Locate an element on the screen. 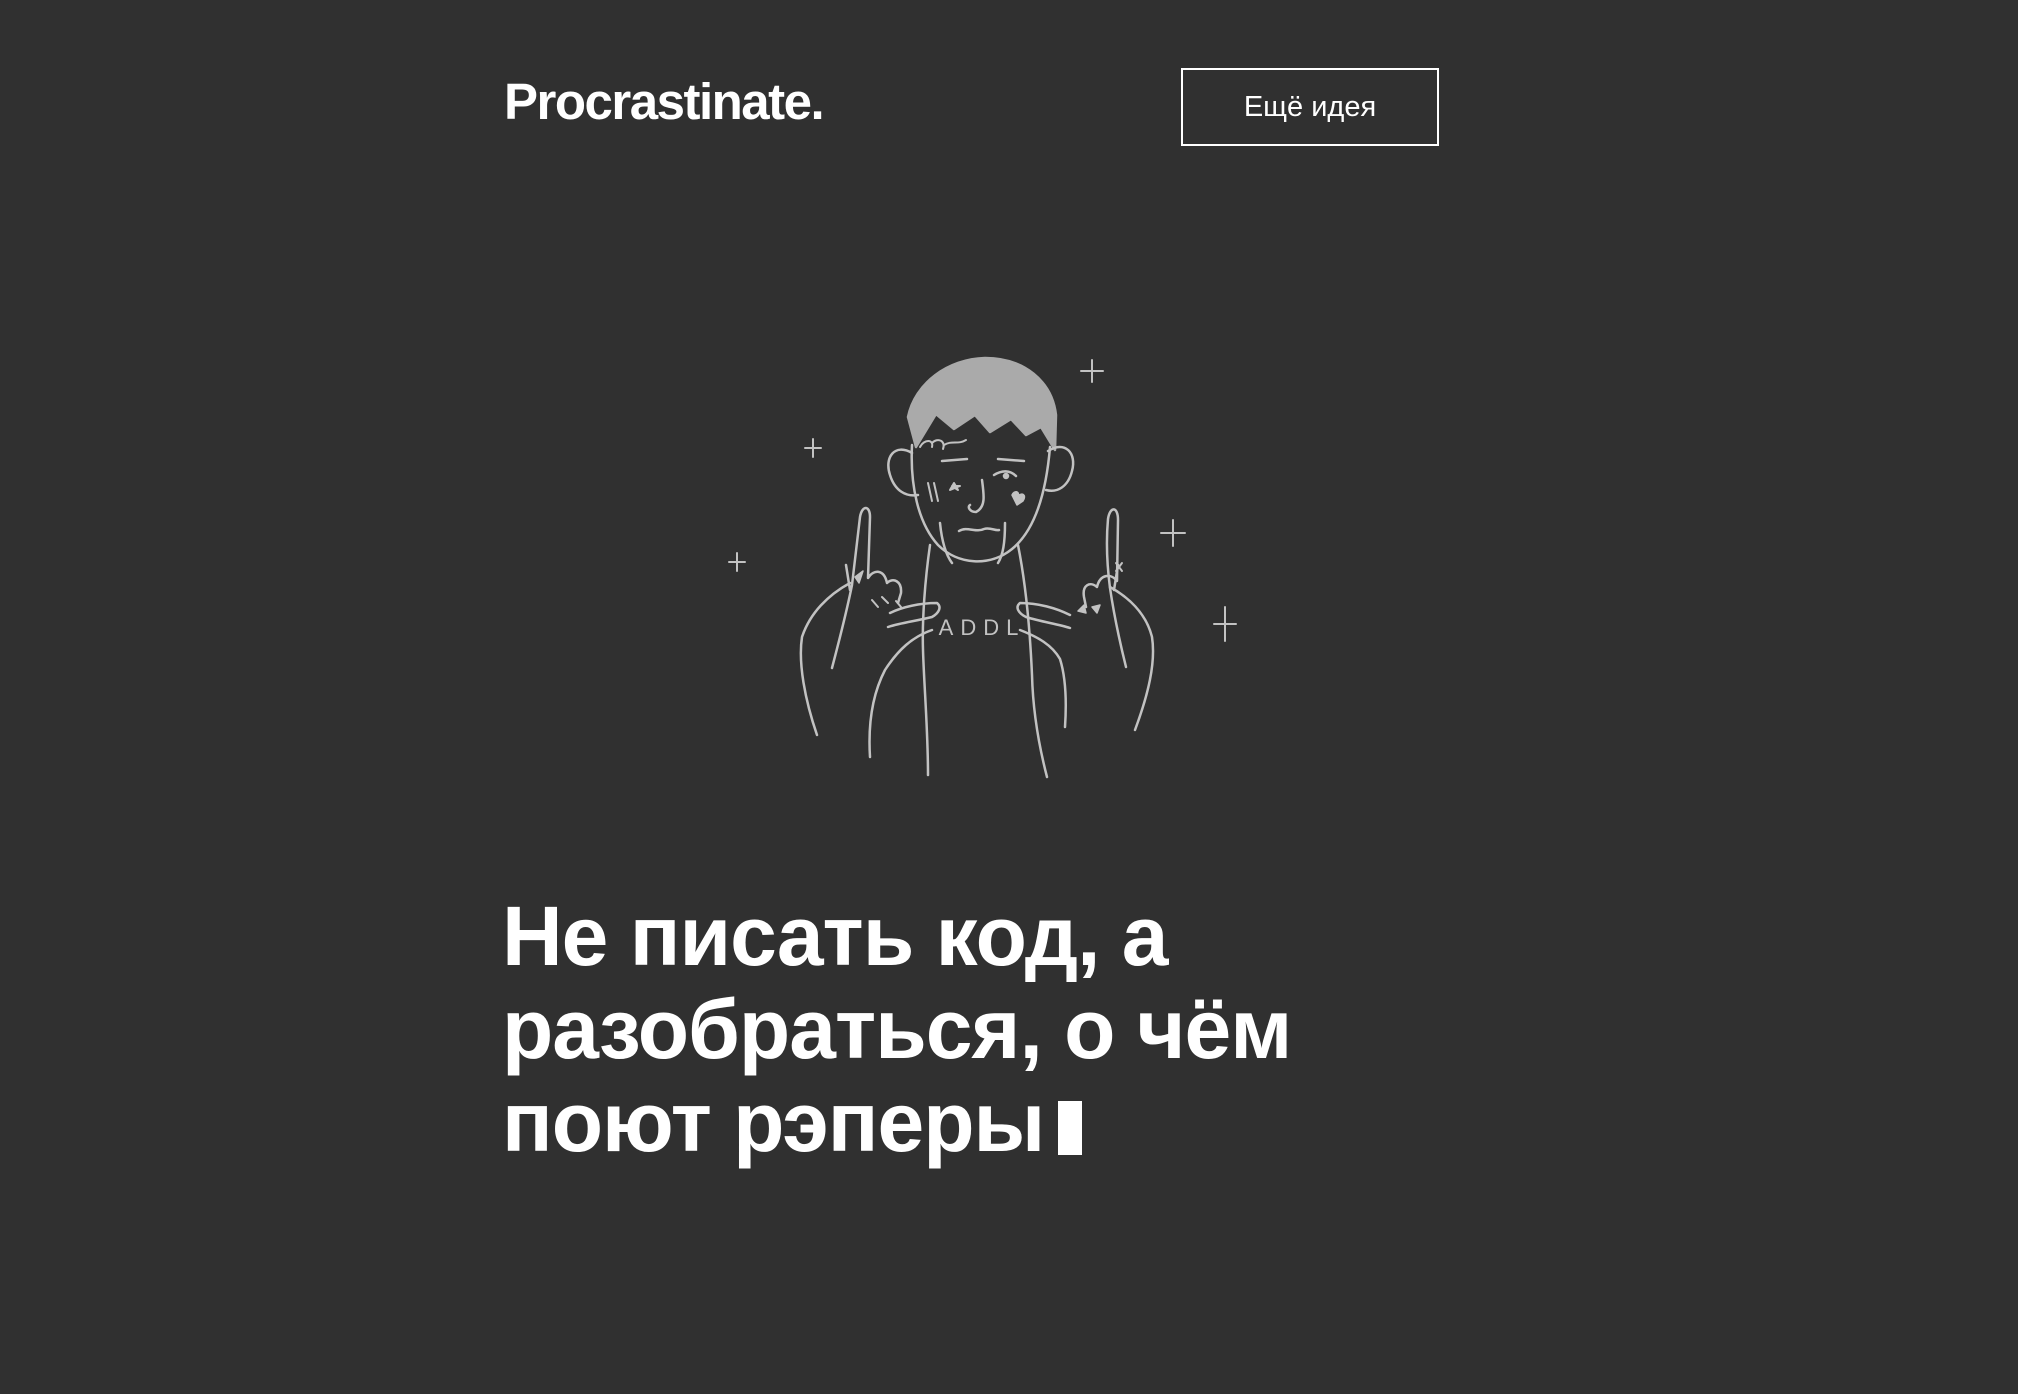 The height and width of the screenshot is (1394, 2018). headline-line-1: Не писать код, а is located at coordinates (835, 936).